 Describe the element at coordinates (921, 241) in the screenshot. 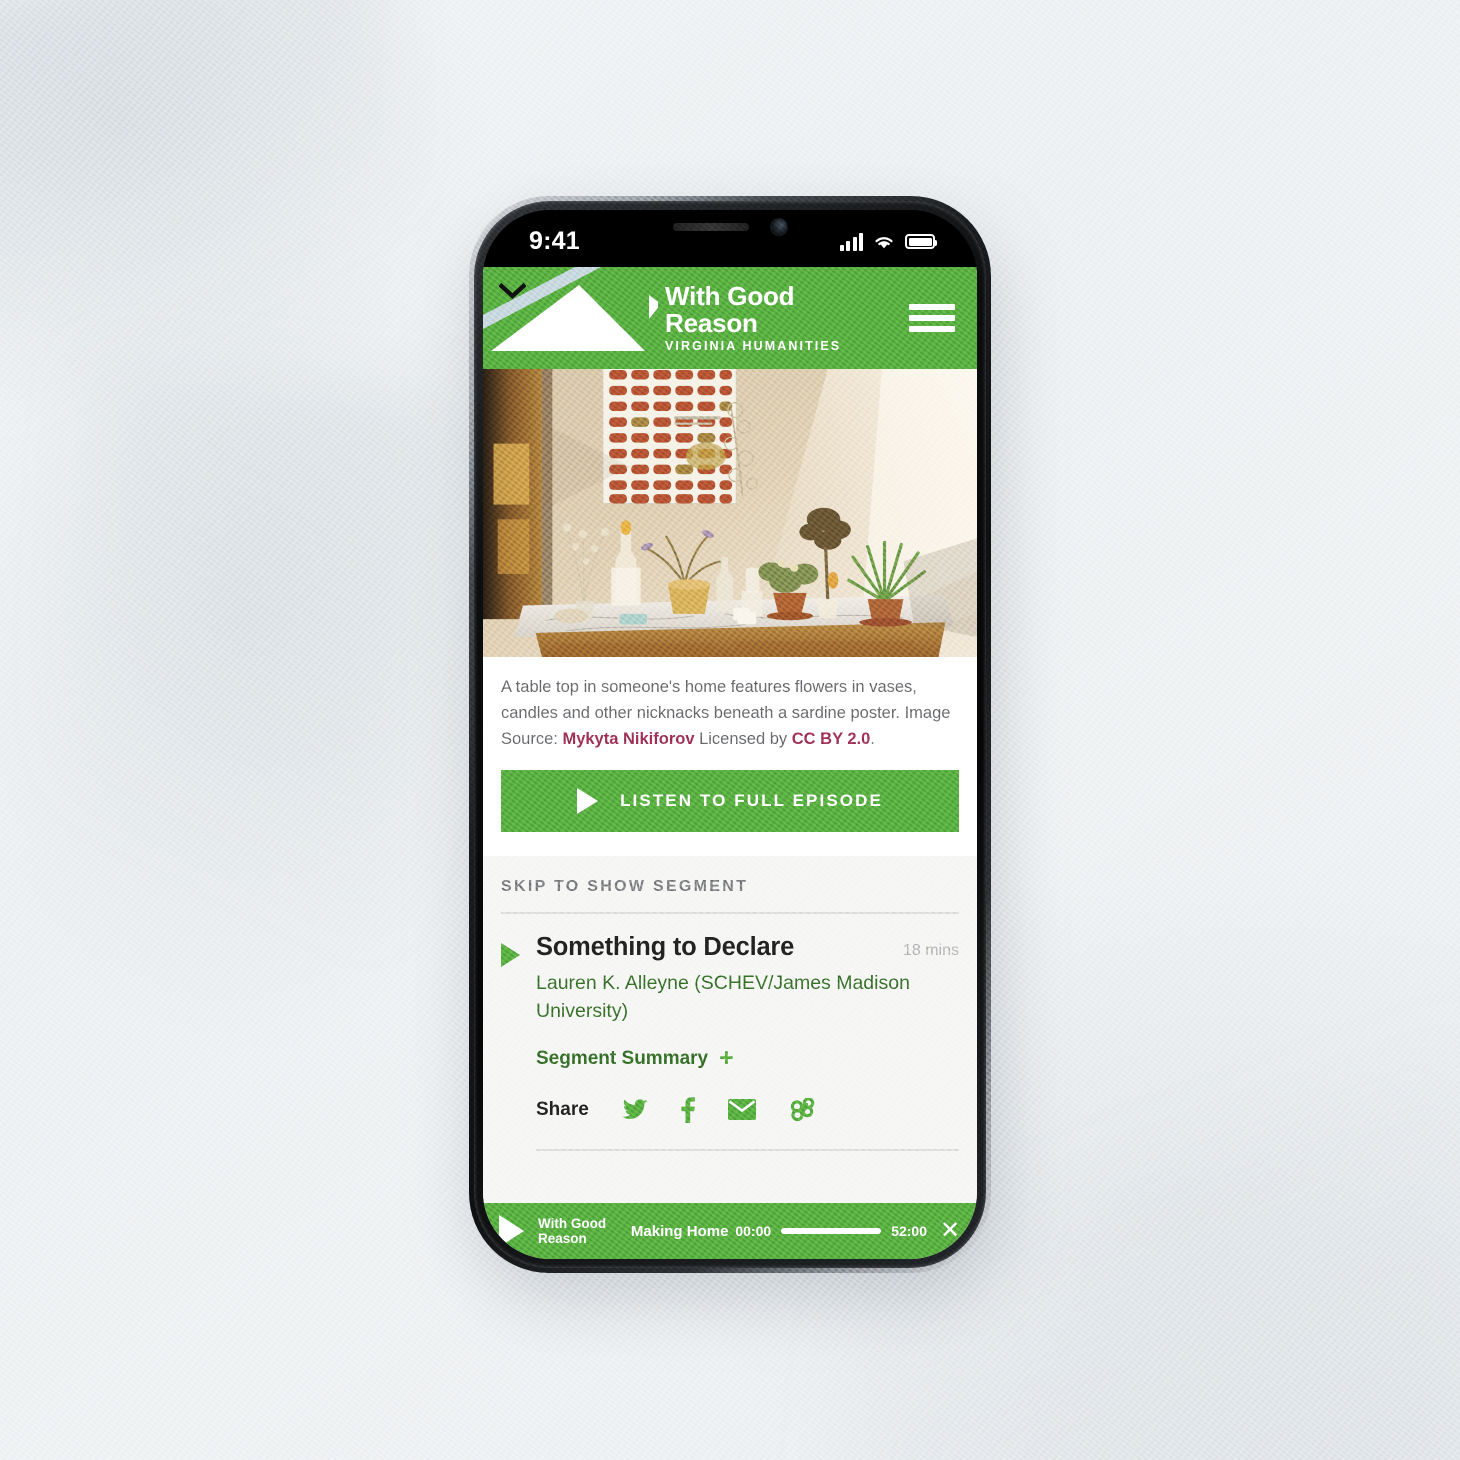

I see `battery-icon` at that location.